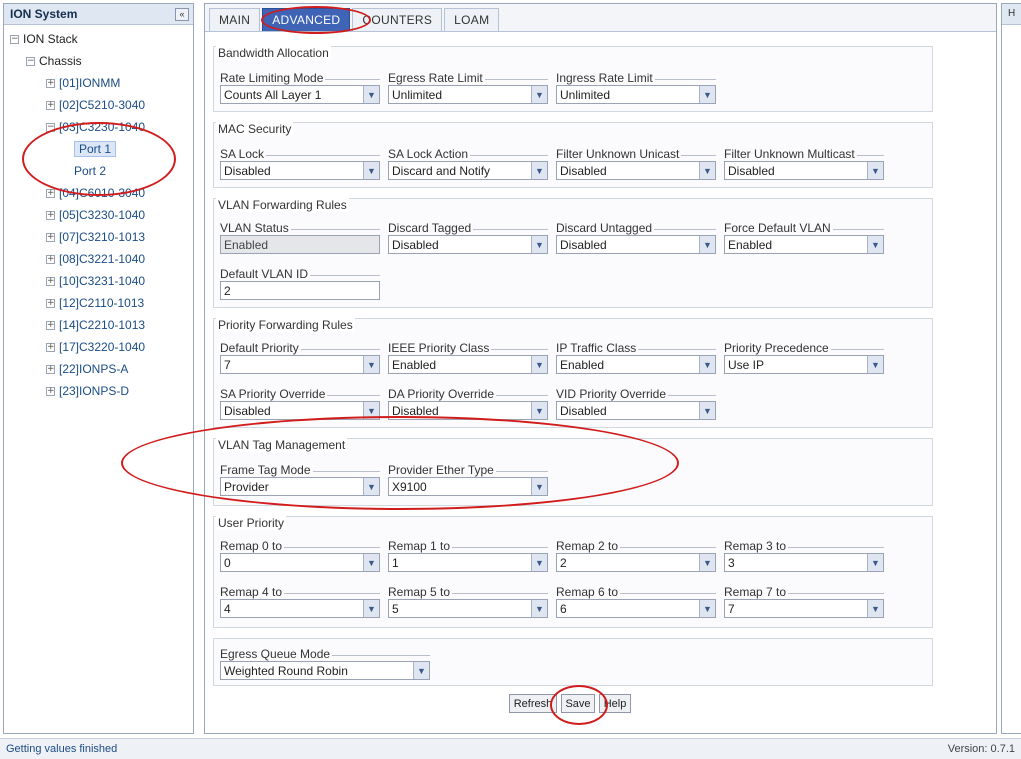 The image size is (1021, 759). I want to click on rate-limiting-mode-select: Counts All Layer 1 ▼, so click(300, 94).